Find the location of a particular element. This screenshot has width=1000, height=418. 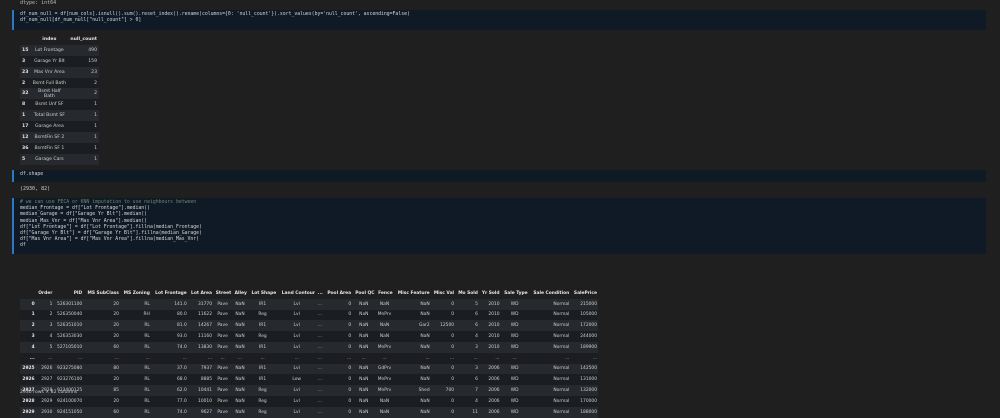

table-cell: 62.0 is located at coordinates (169, 390).